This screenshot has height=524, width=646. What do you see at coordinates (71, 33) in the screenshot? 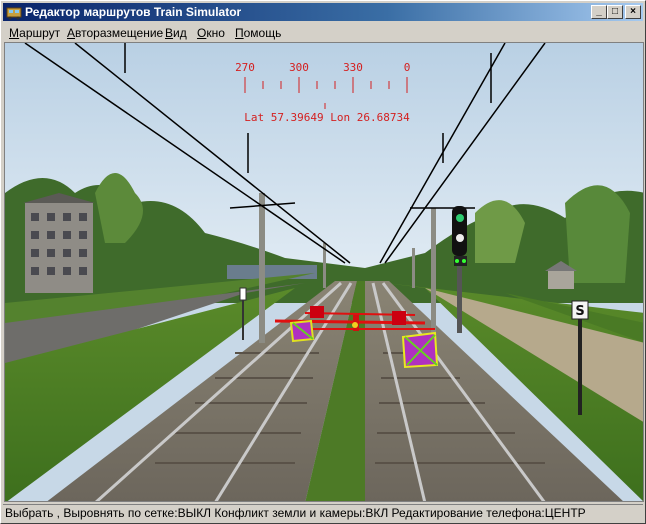
I see `menu-autoplace-hotkey: А` at bounding box center [71, 33].